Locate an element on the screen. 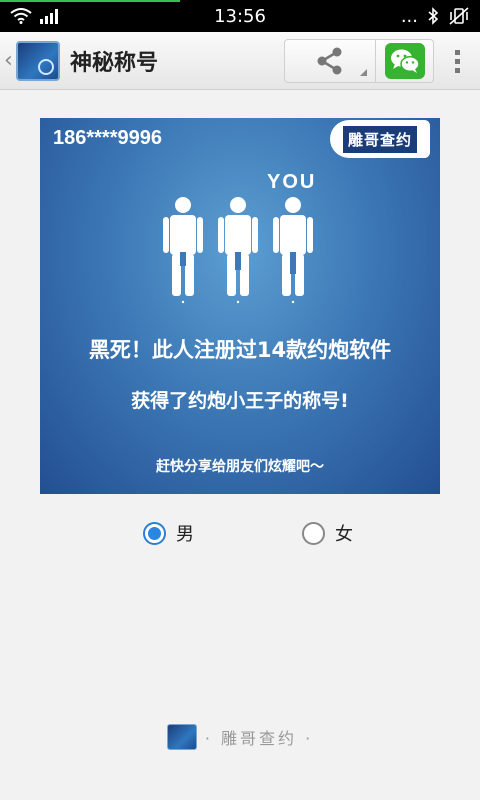 The height and width of the screenshot is (800, 480). share-prompt: 赶快分享给朋友们炫耀吧～ is located at coordinates (240, 467).